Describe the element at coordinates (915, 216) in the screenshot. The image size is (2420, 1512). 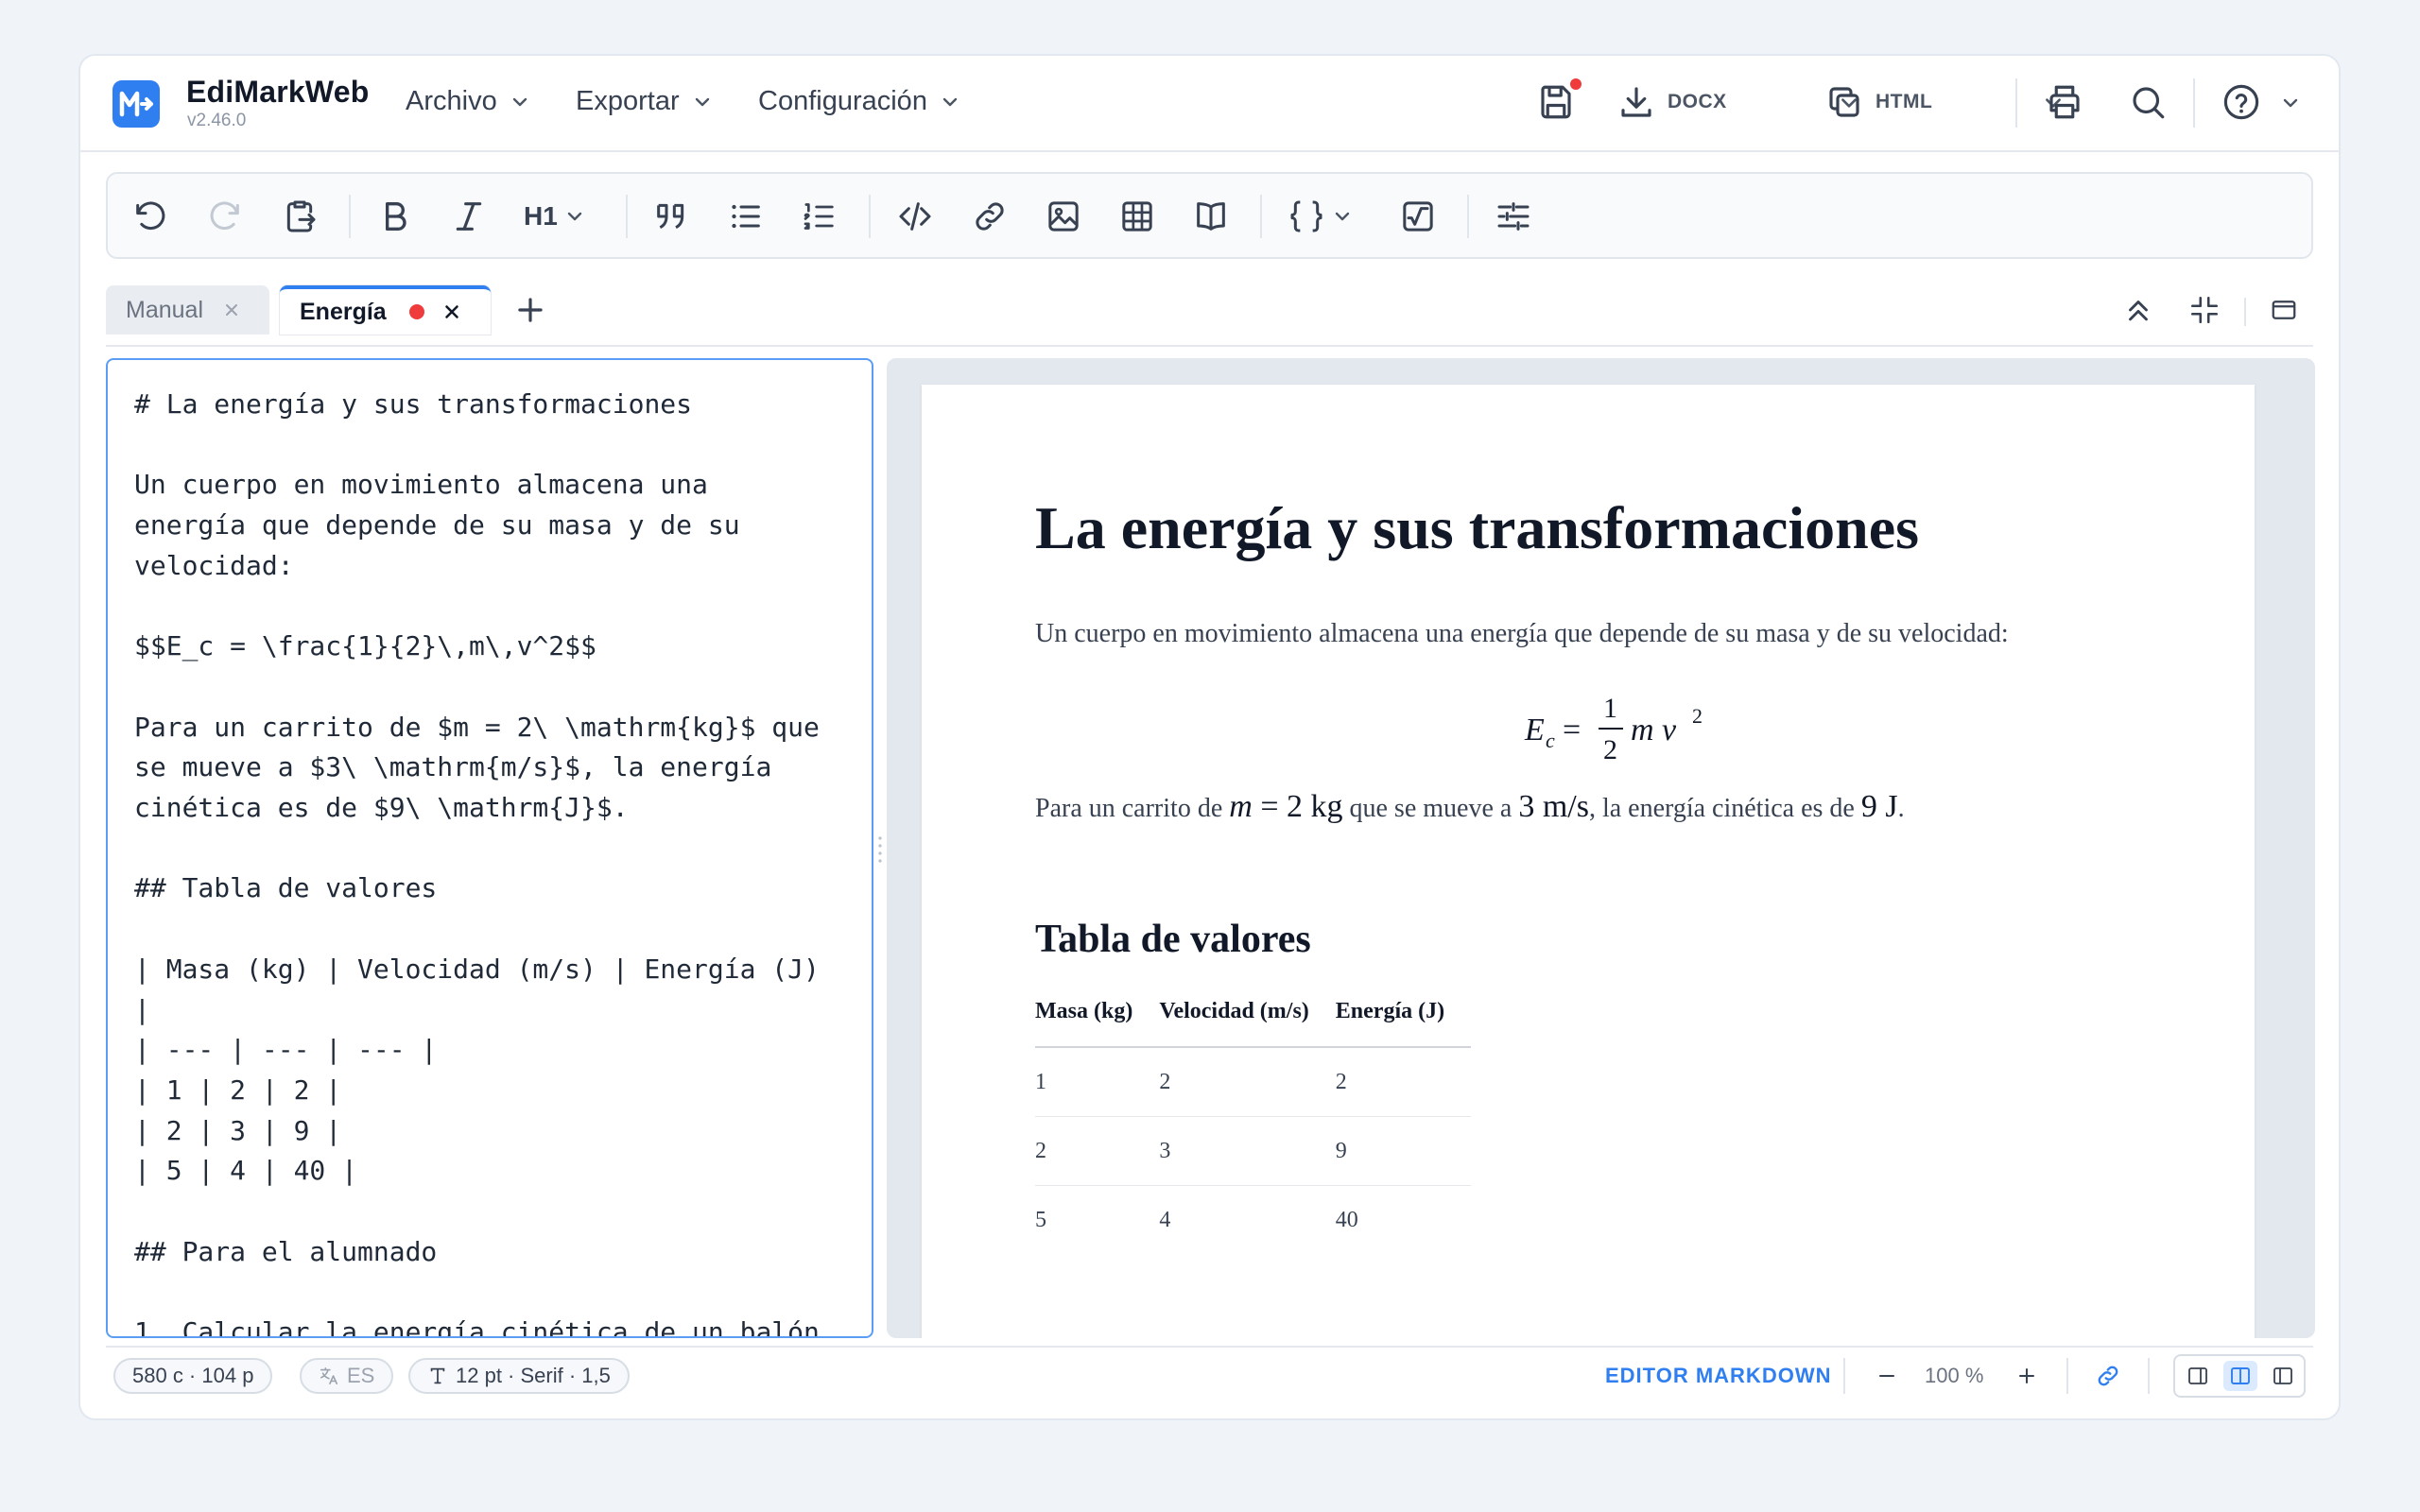
I see `code-button` at that location.